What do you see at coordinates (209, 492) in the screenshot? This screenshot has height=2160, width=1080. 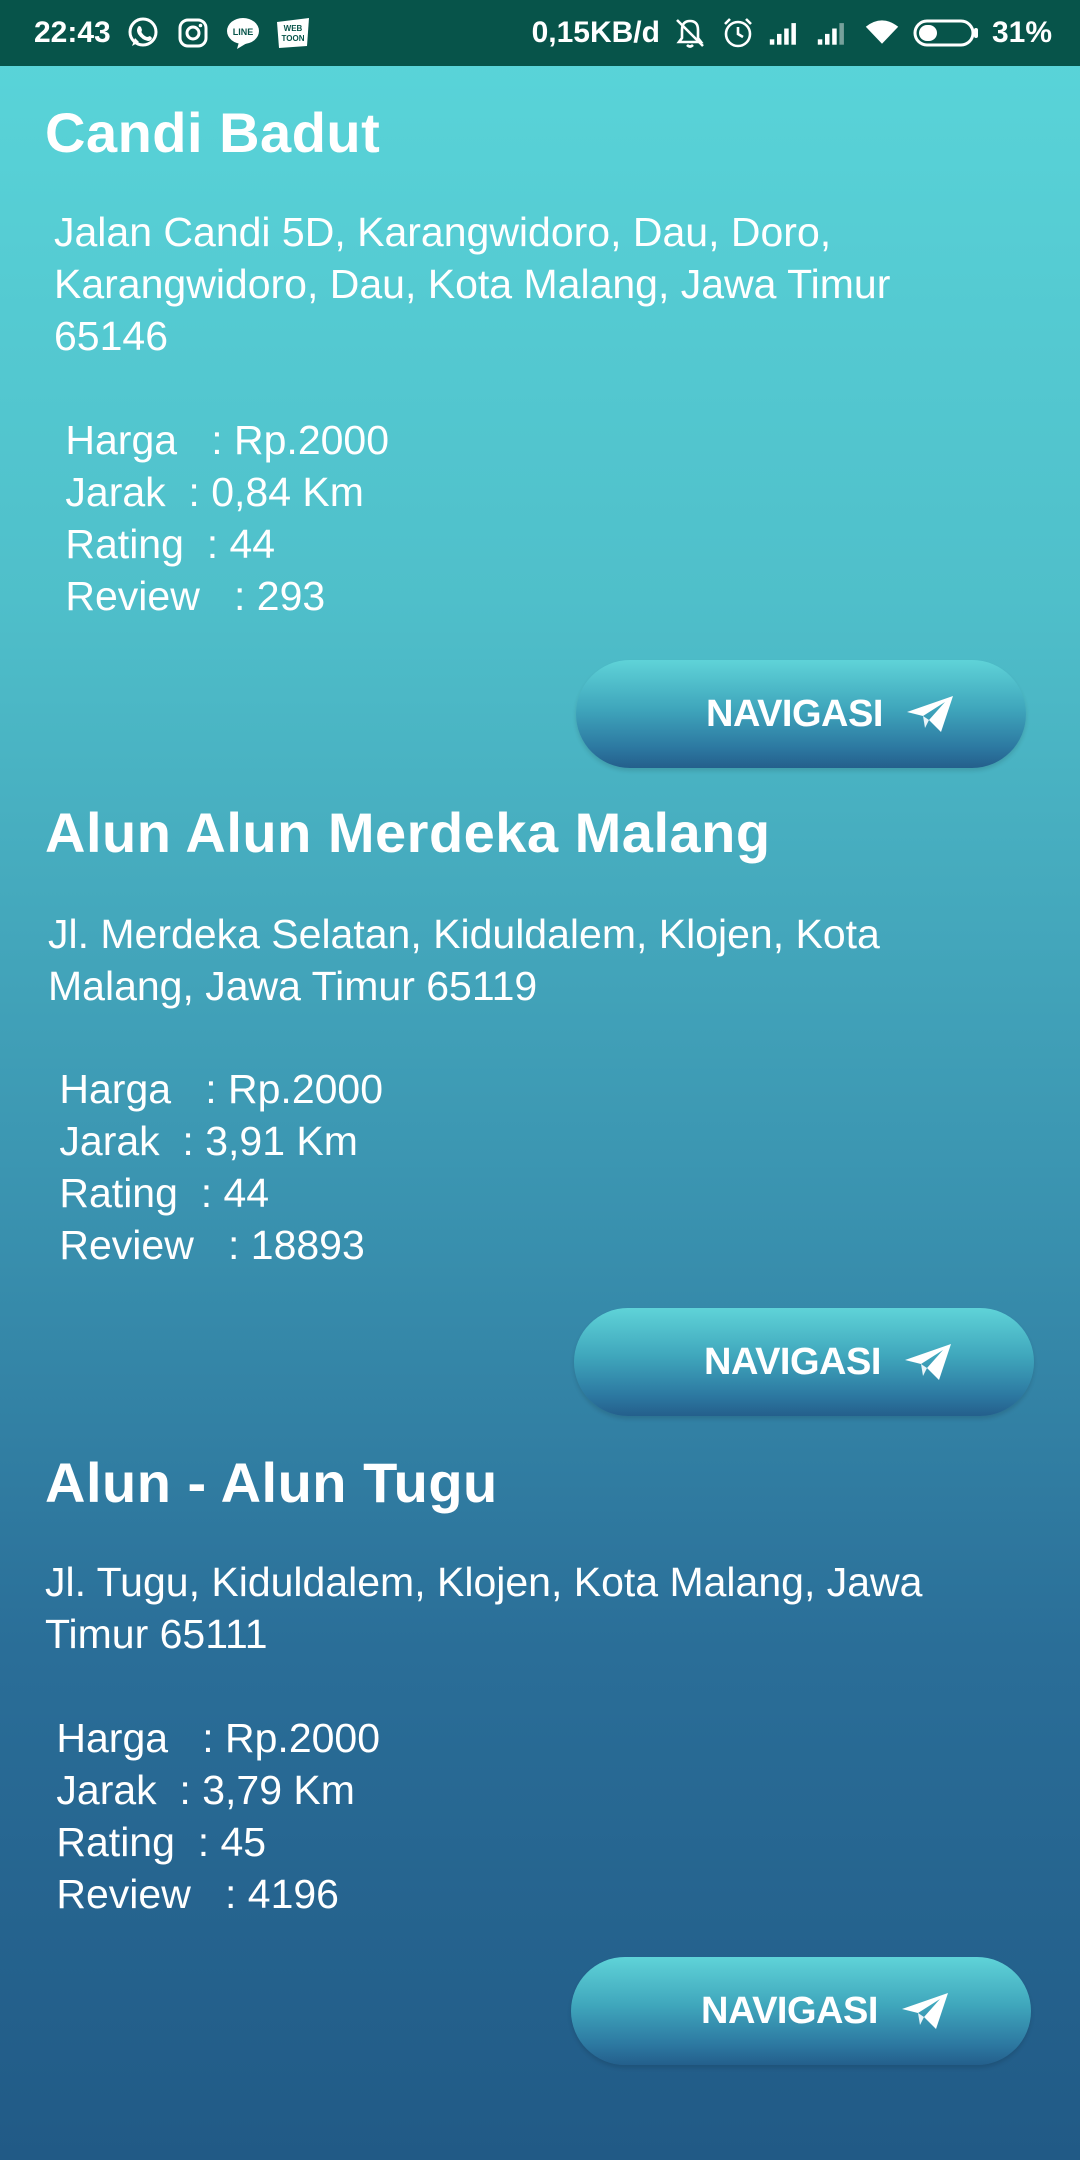 I see `distance-text: Jarak : 0,84 Km` at bounding box center [209, 492].